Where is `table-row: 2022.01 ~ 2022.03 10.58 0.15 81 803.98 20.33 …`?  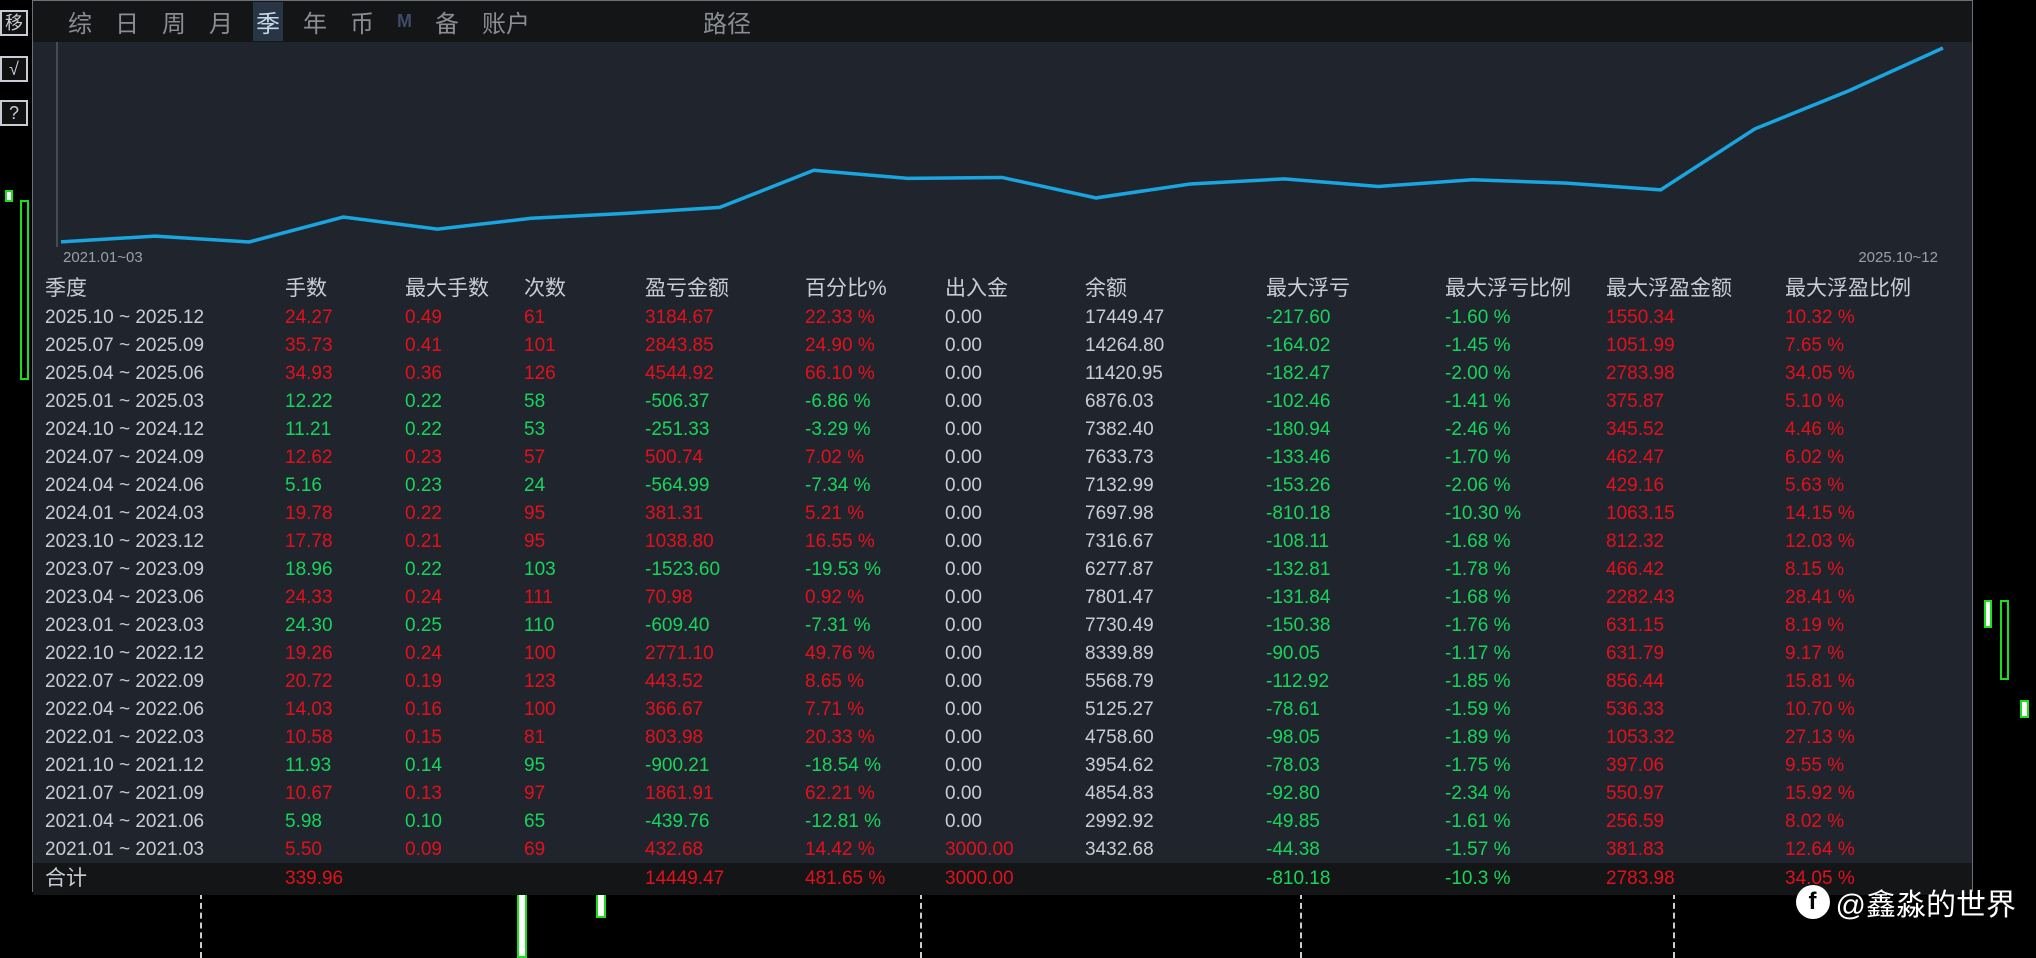 table-row: 2022.01 ~ 2022.03 10.58 0.15 81 803.98 20.33 … is located at coordinates (1002, 738).